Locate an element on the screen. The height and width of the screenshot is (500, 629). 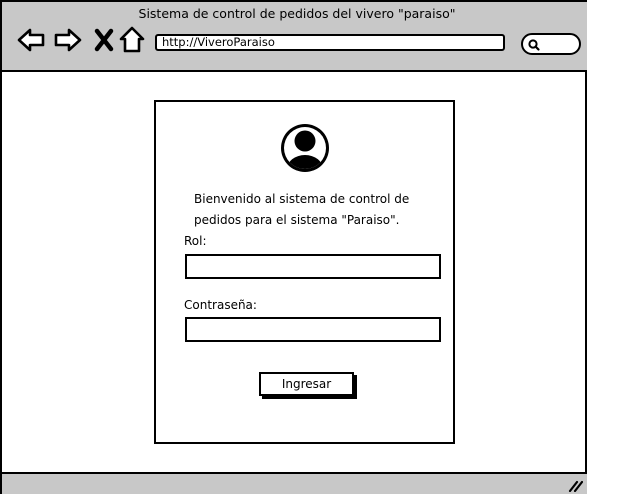
back-arrow-icon is located at coordinates (31, 40).